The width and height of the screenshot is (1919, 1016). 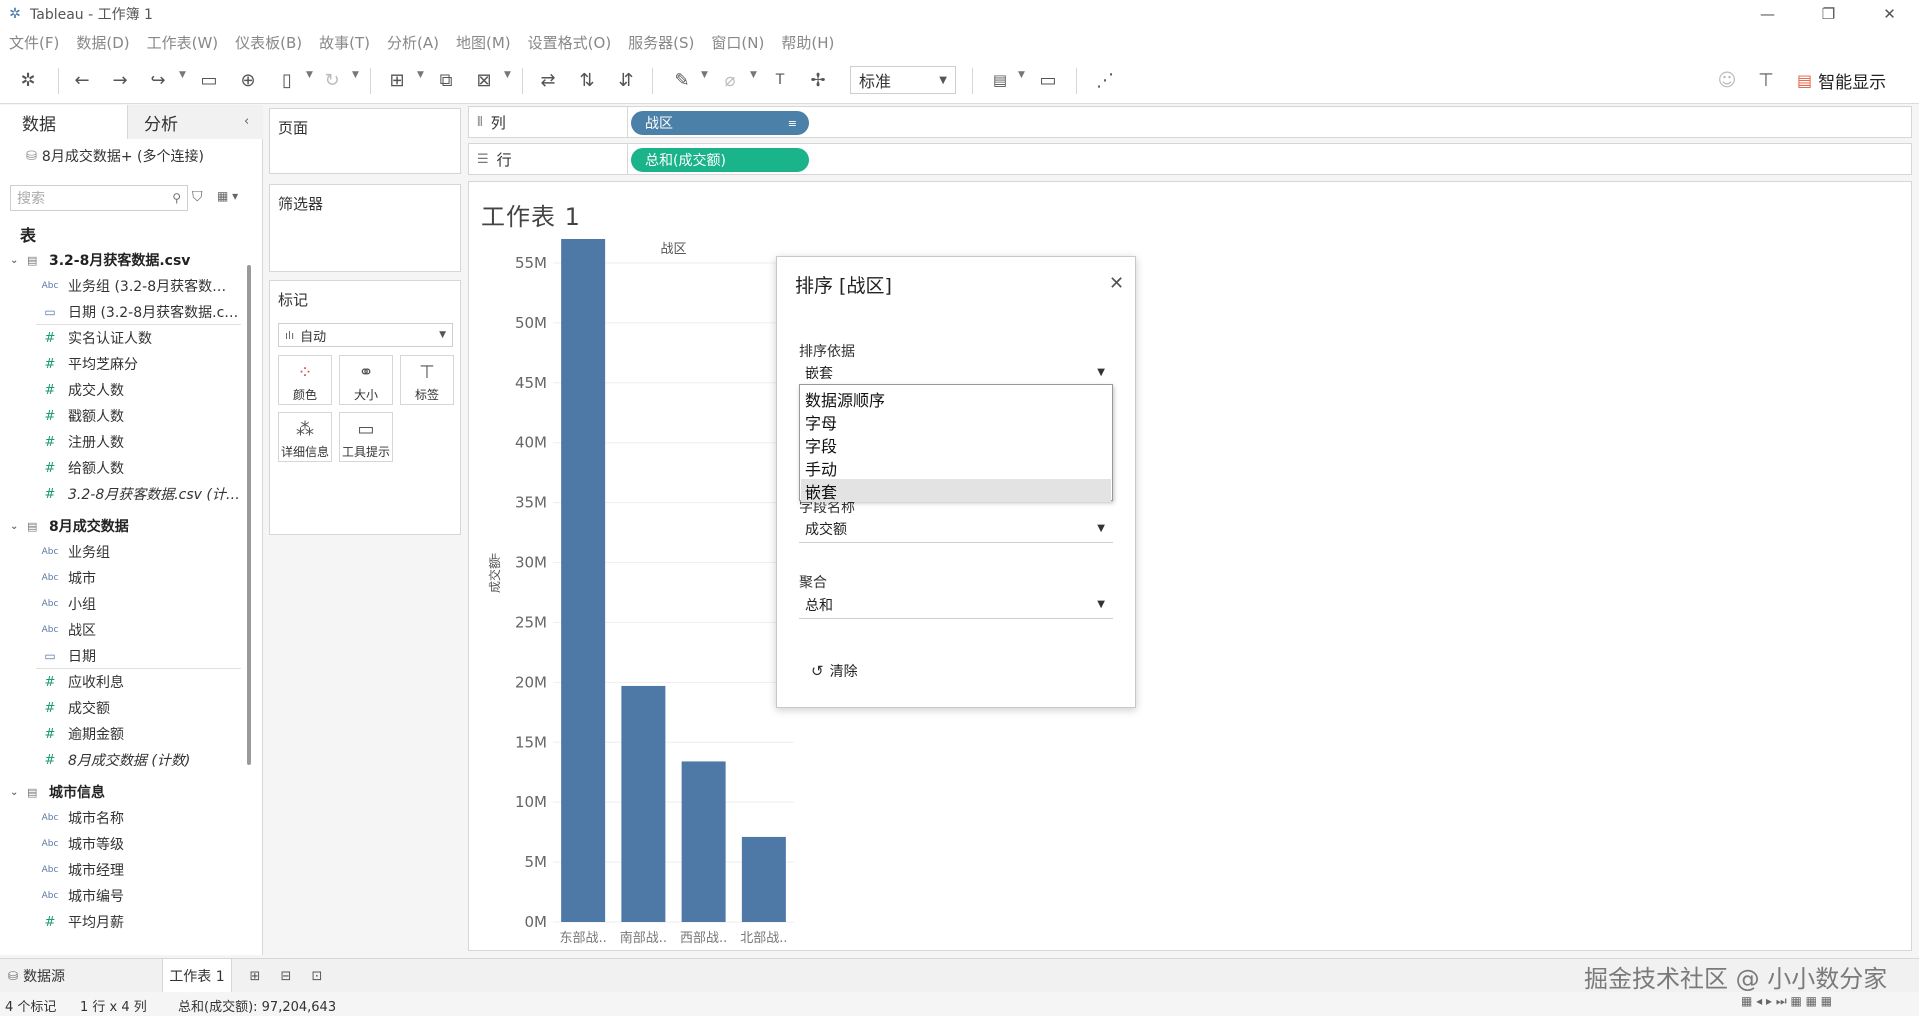 I want to click on field-item: #8月成交数据 (计数), so click(x=122, y=760).